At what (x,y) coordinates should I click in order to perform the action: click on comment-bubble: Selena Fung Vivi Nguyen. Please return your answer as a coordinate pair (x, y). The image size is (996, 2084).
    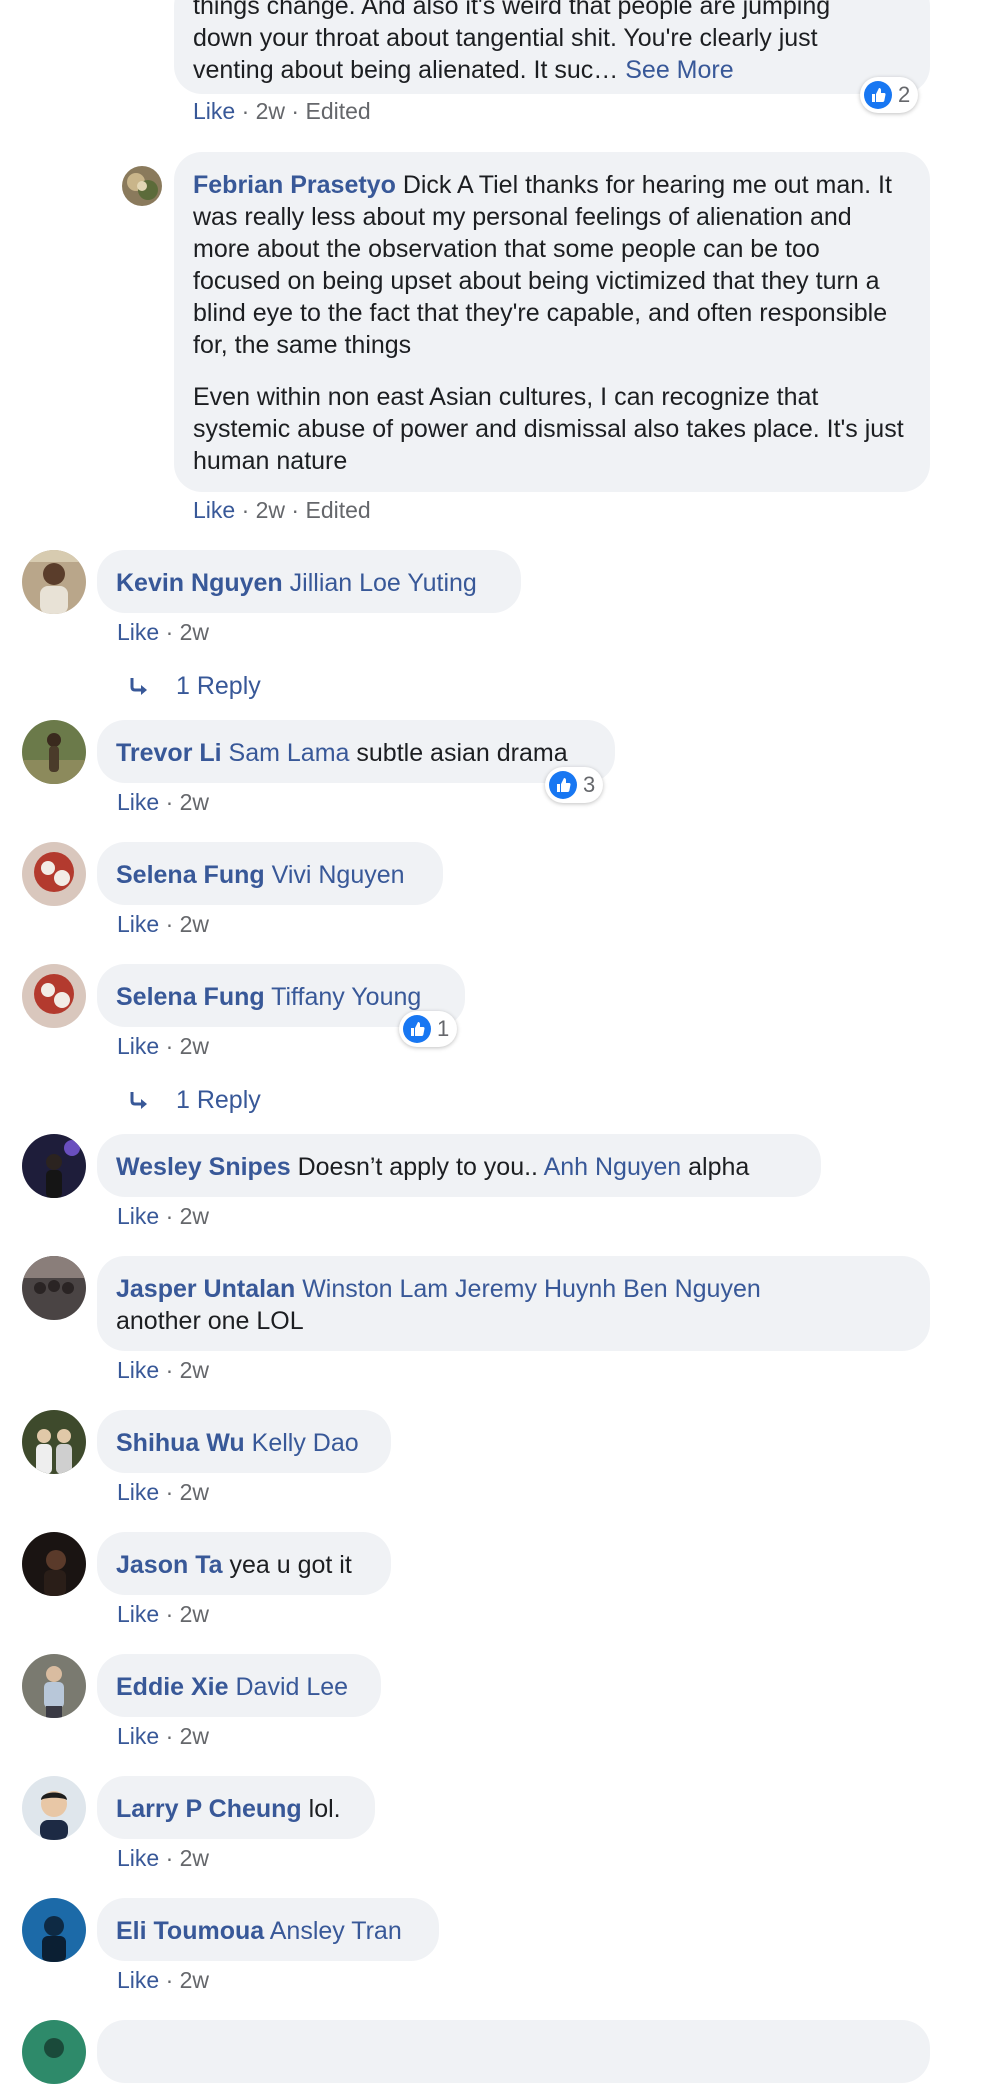
    Looking at the image, I should click on (270, 873).